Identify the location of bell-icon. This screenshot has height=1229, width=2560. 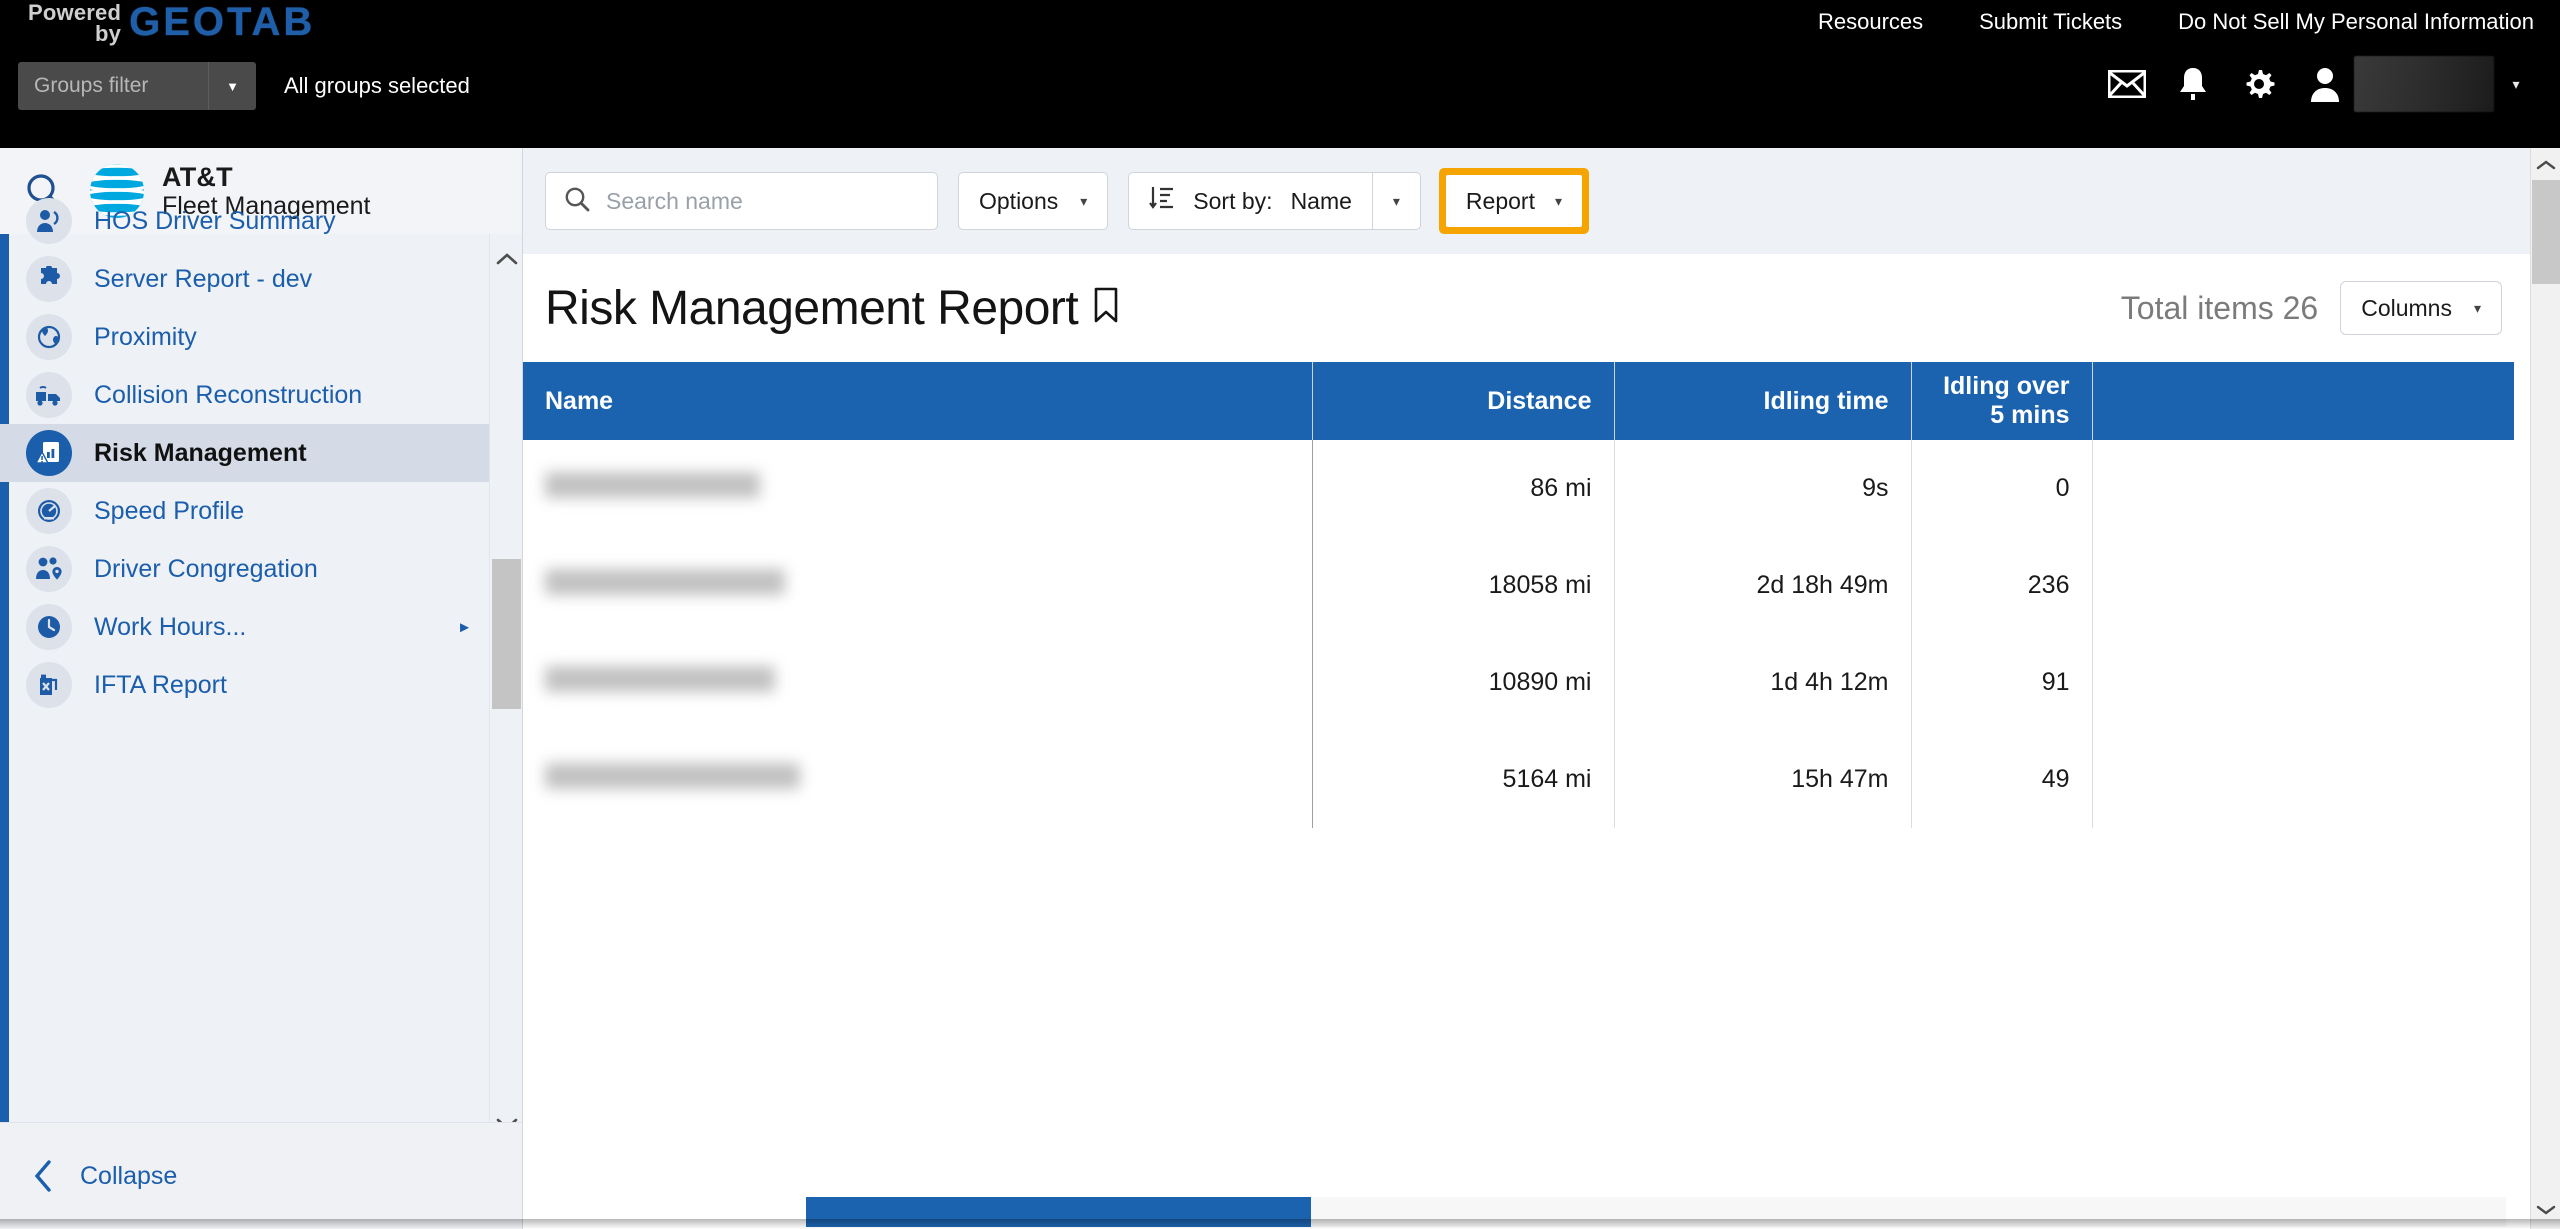
(2193, 84).